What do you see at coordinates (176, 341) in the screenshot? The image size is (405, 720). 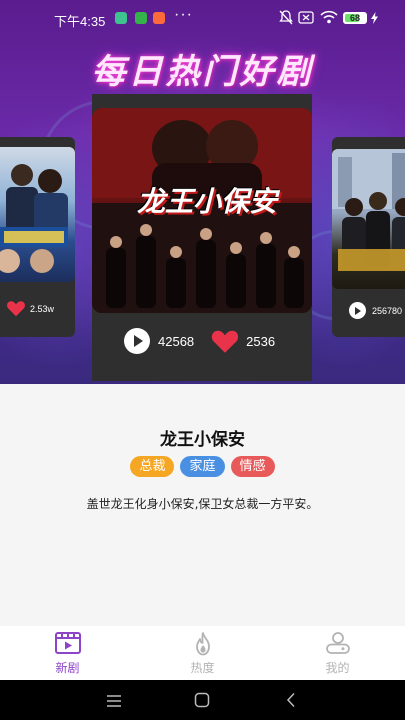 I see `center-card-plays: 42568` at bounding box center [176, 341].